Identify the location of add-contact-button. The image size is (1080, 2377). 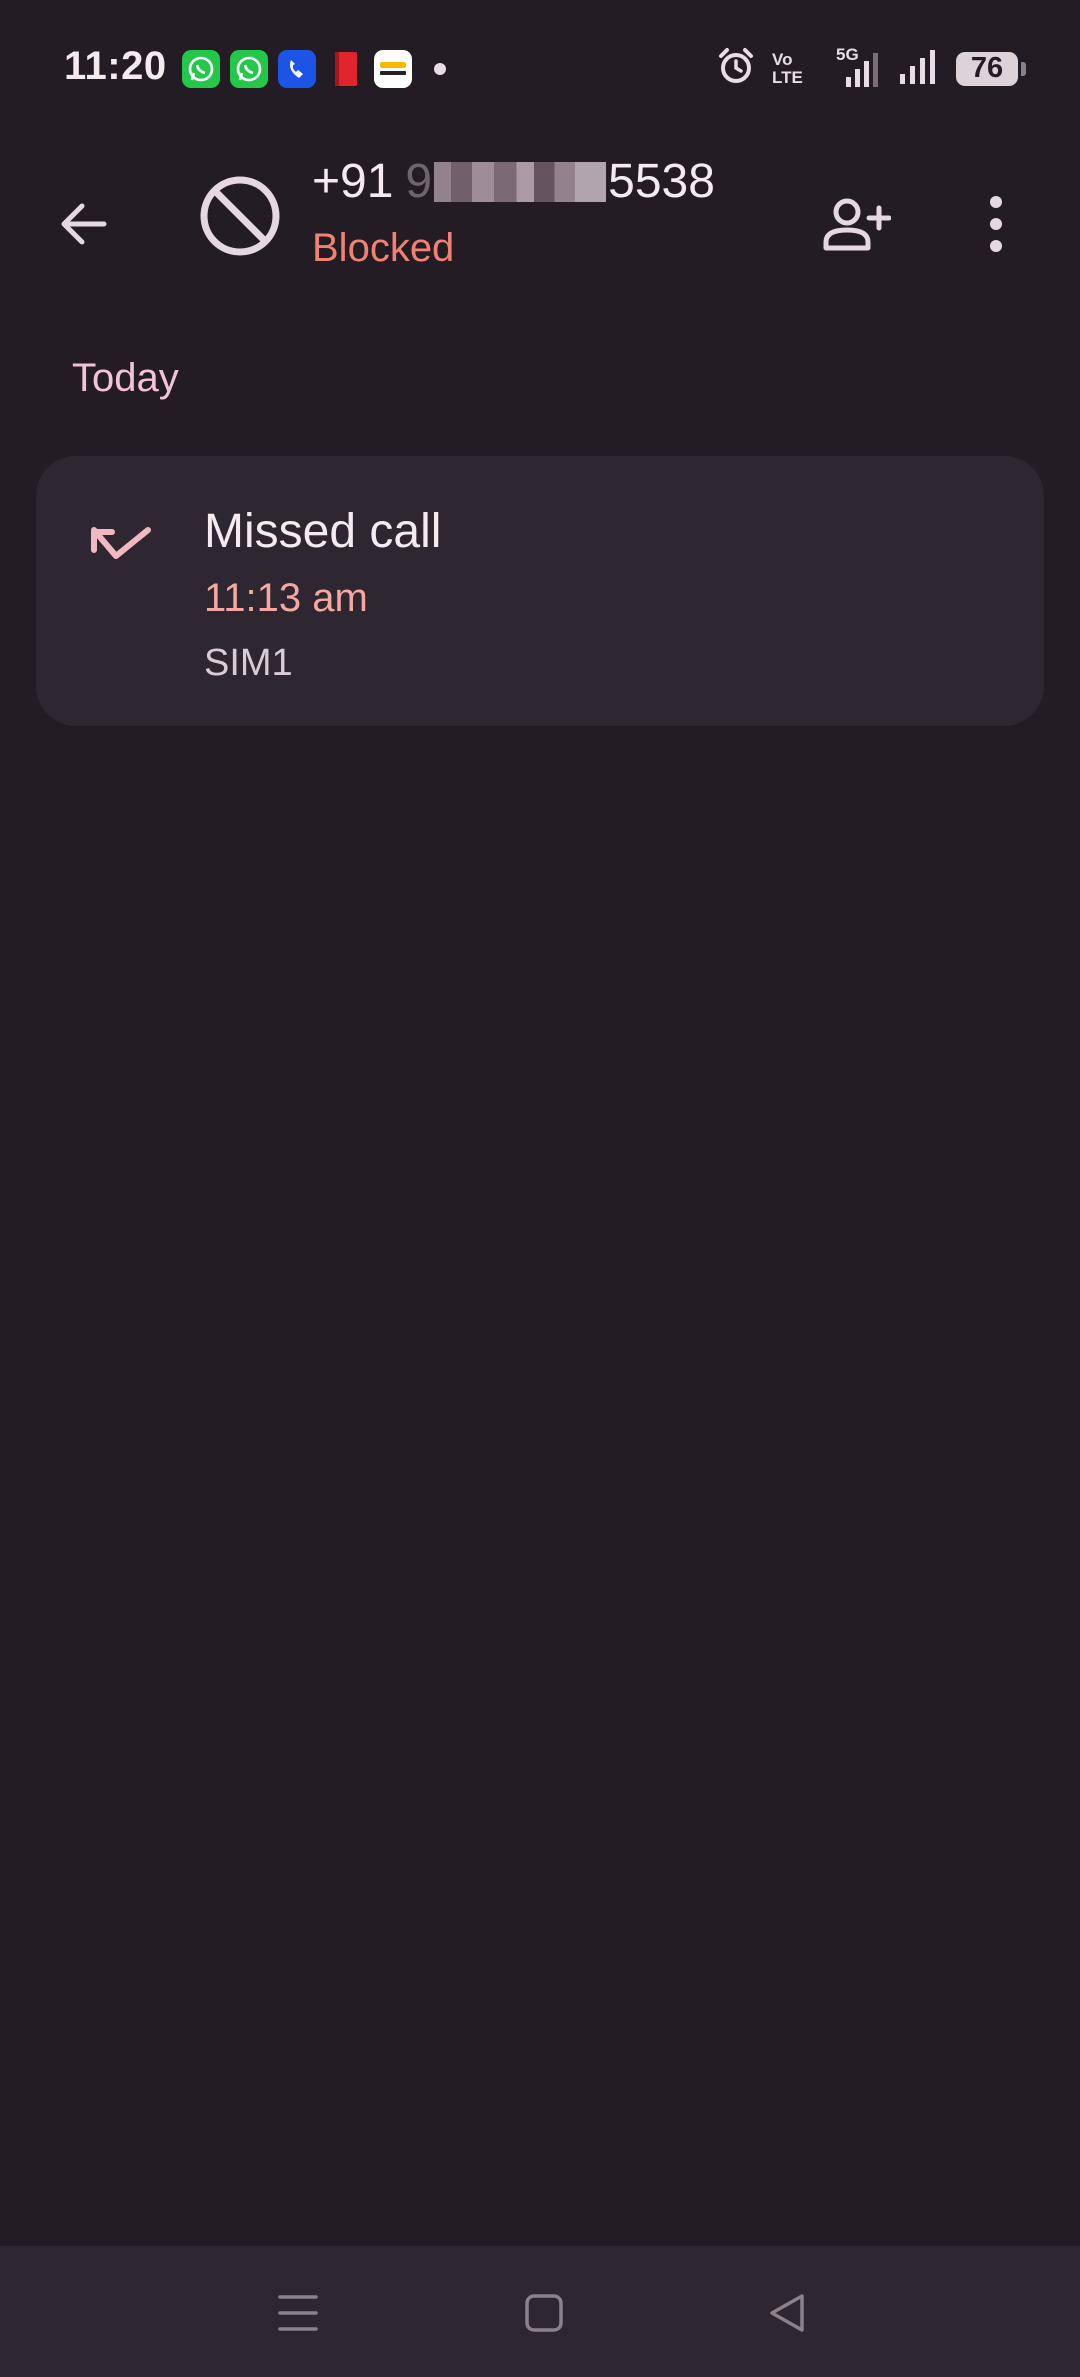
(856, 224).